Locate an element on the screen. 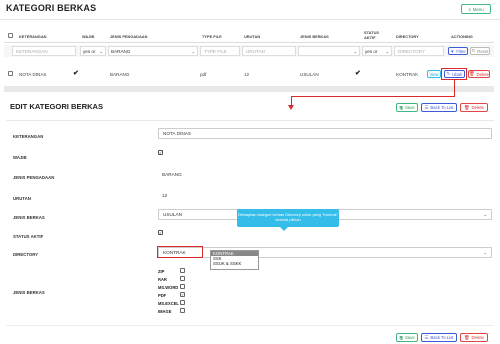  save-button-bottom: 🖫 Save is located at coordinates (407, 337).